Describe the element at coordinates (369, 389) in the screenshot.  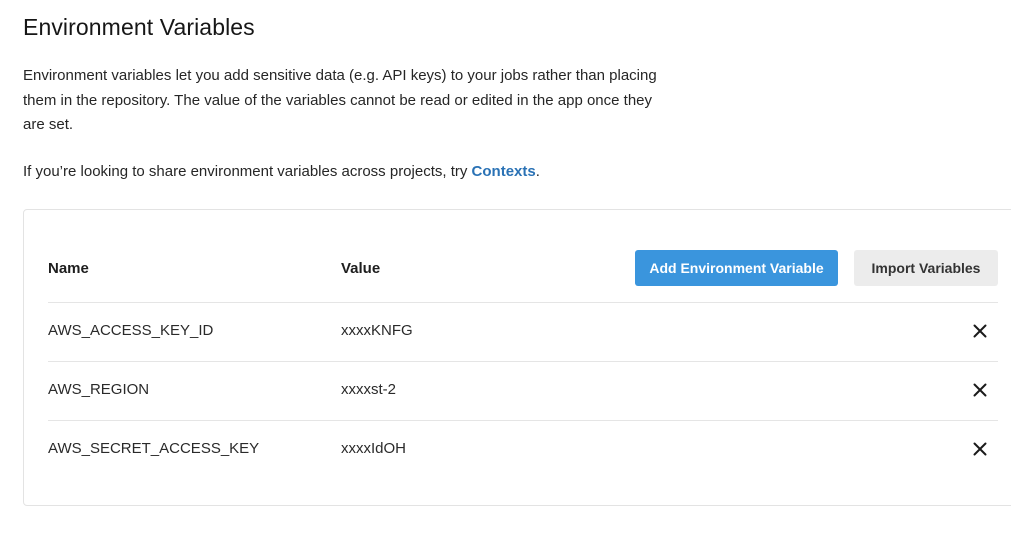
I see `variable-value: xxxxst-2` at that location.